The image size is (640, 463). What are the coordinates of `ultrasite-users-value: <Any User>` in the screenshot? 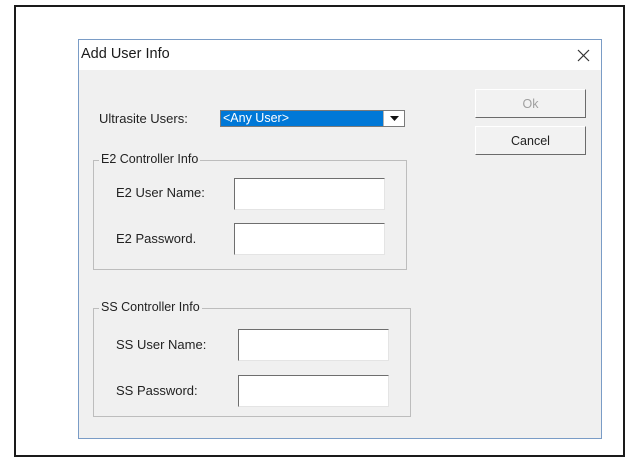 It's located at (302, 118).